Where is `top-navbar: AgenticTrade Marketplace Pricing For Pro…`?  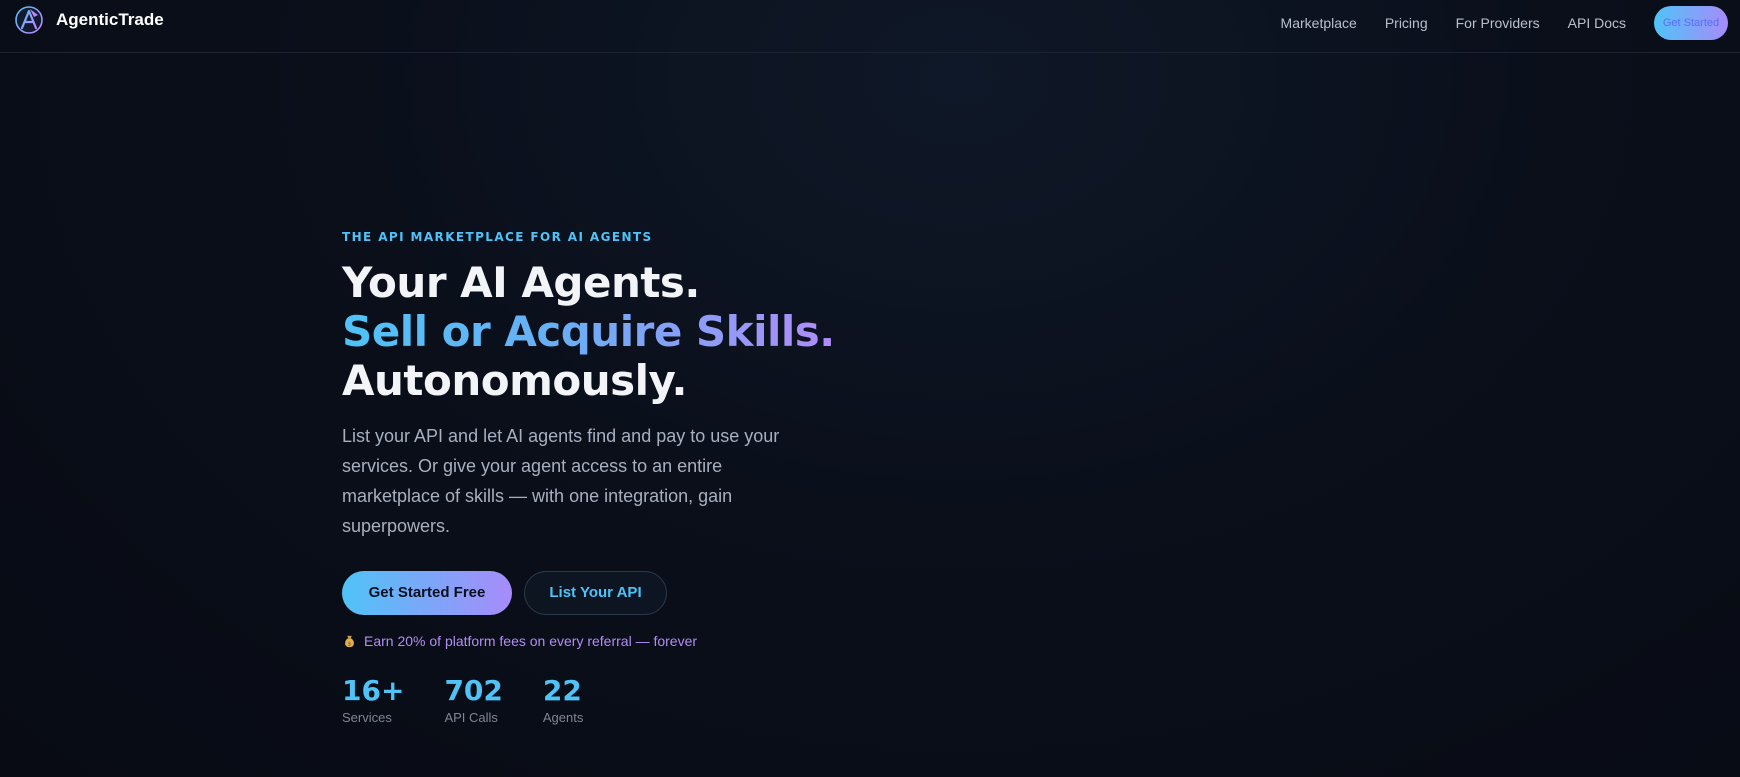 top-navbar: AgenticTrade Marketplace Pricing For Pro… is located at coordinates (870, 26).